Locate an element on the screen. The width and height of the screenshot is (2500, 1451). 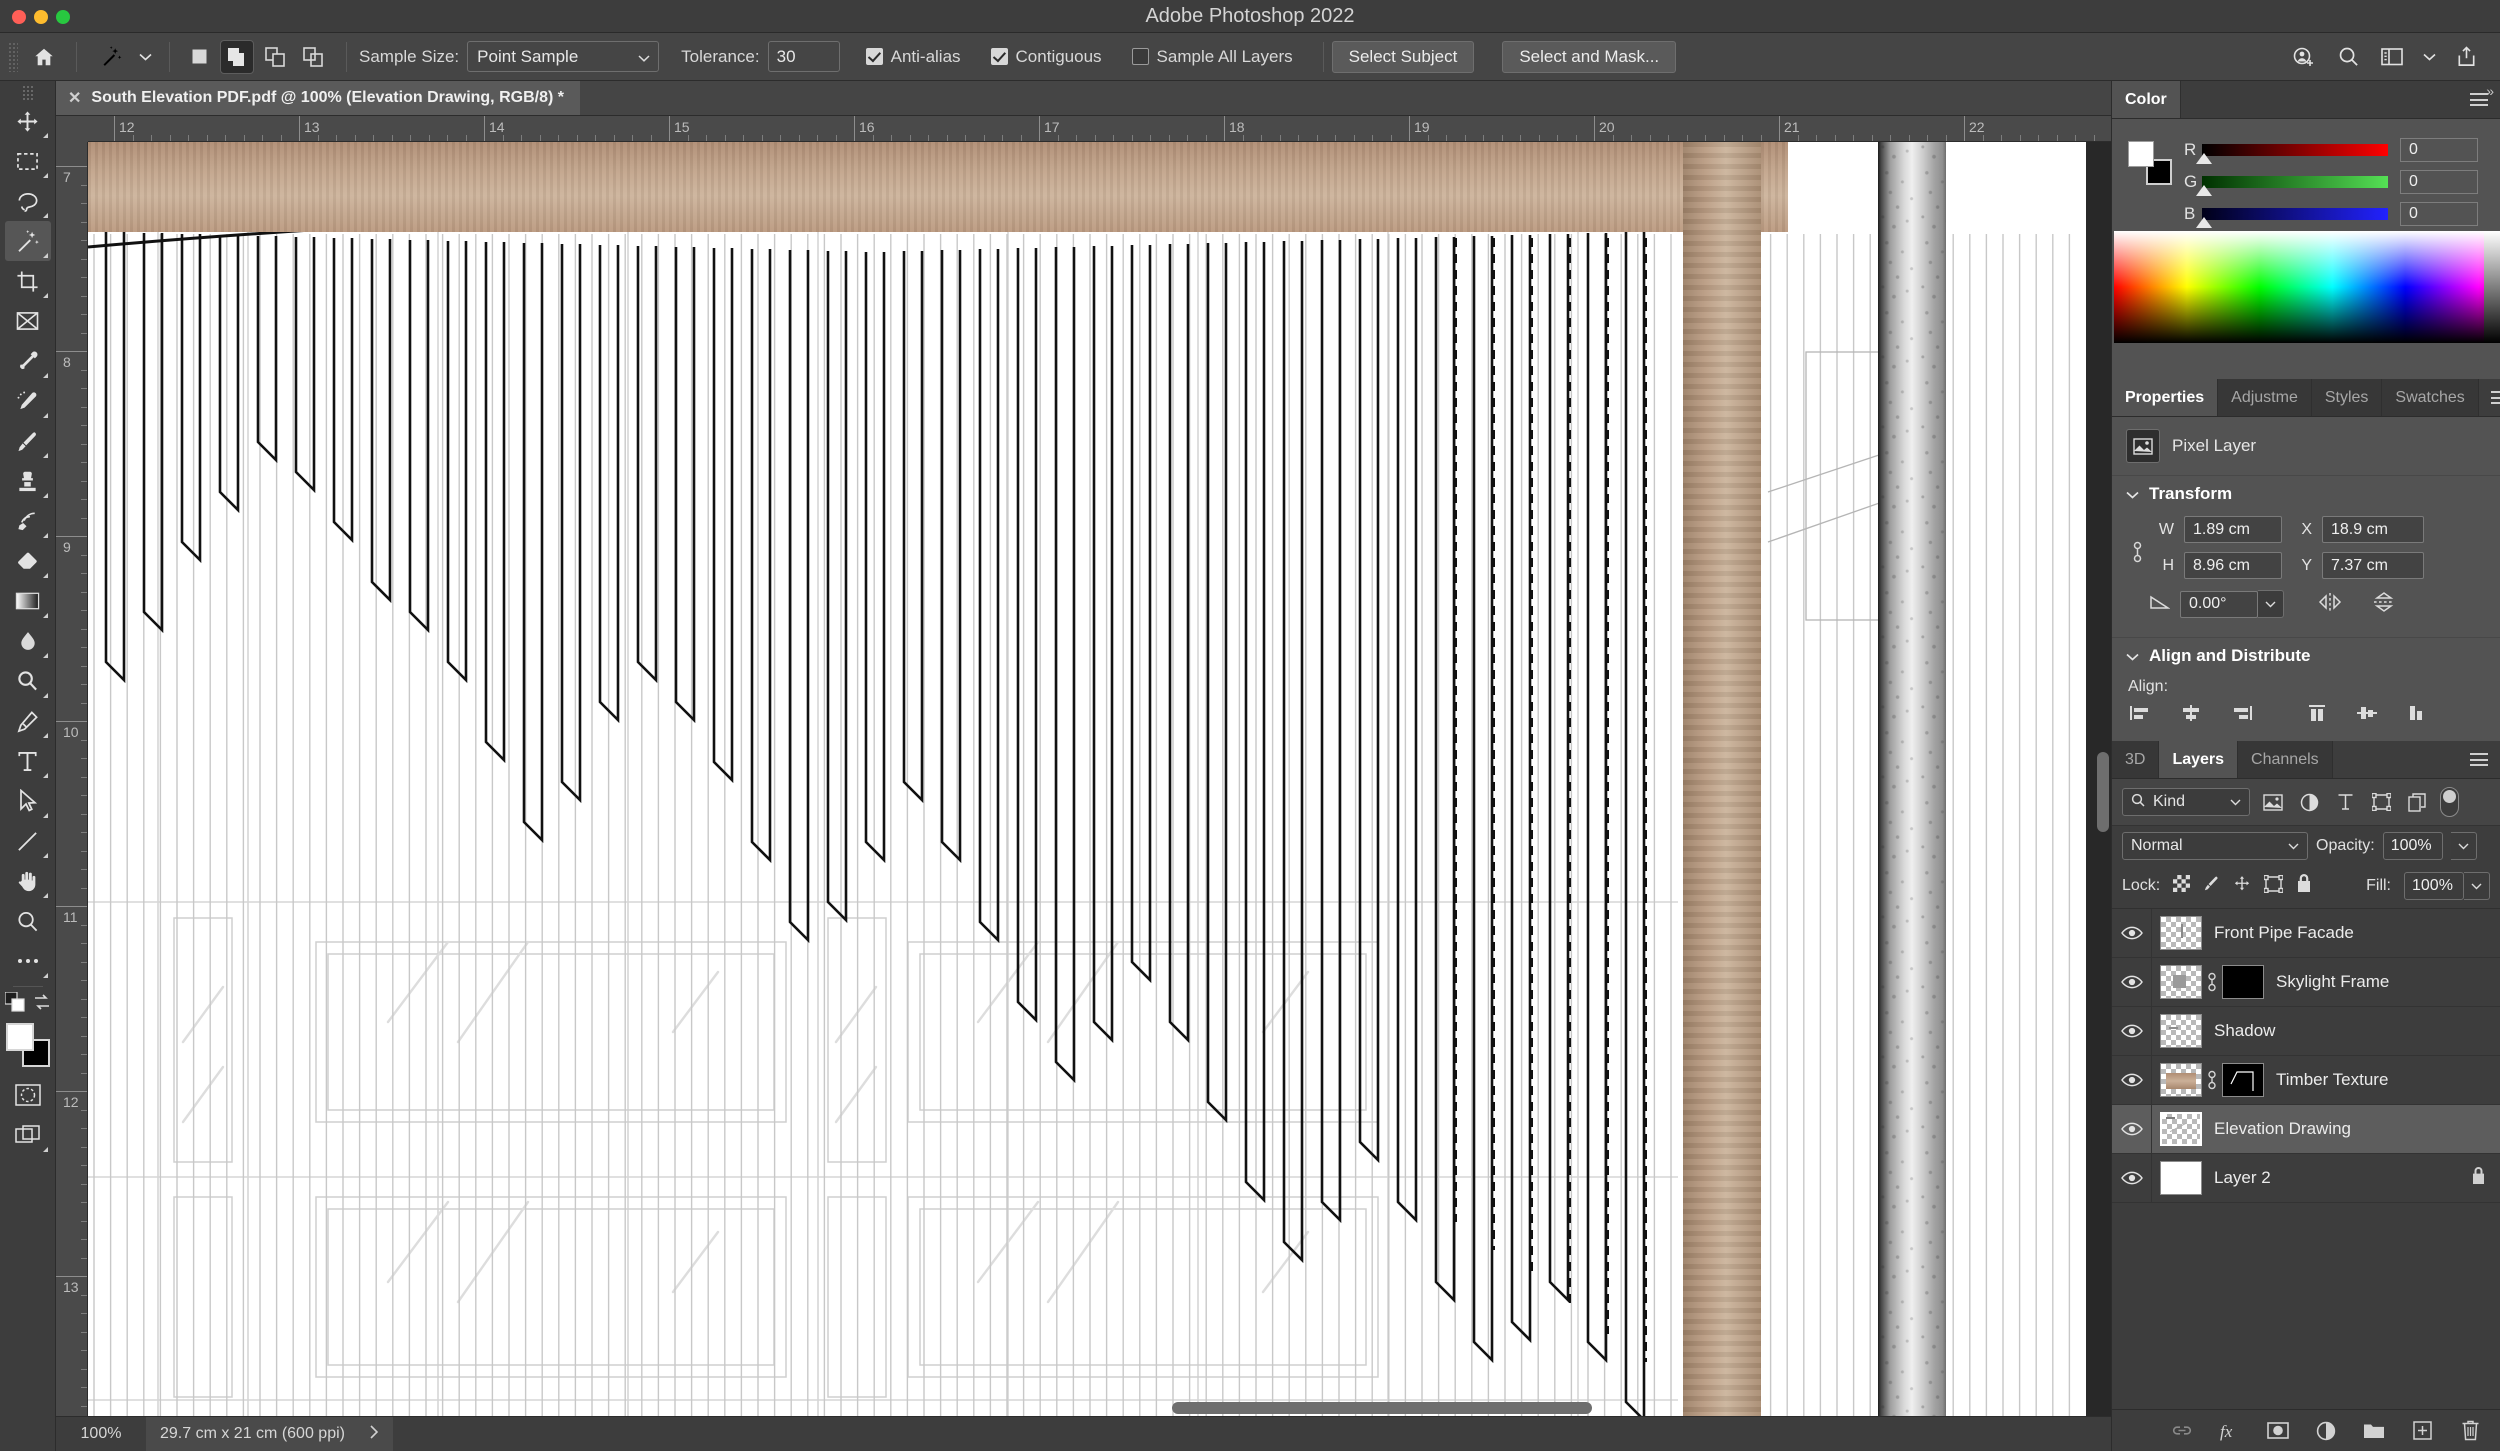
active-tool-icon is located at coordinates (111, 57).